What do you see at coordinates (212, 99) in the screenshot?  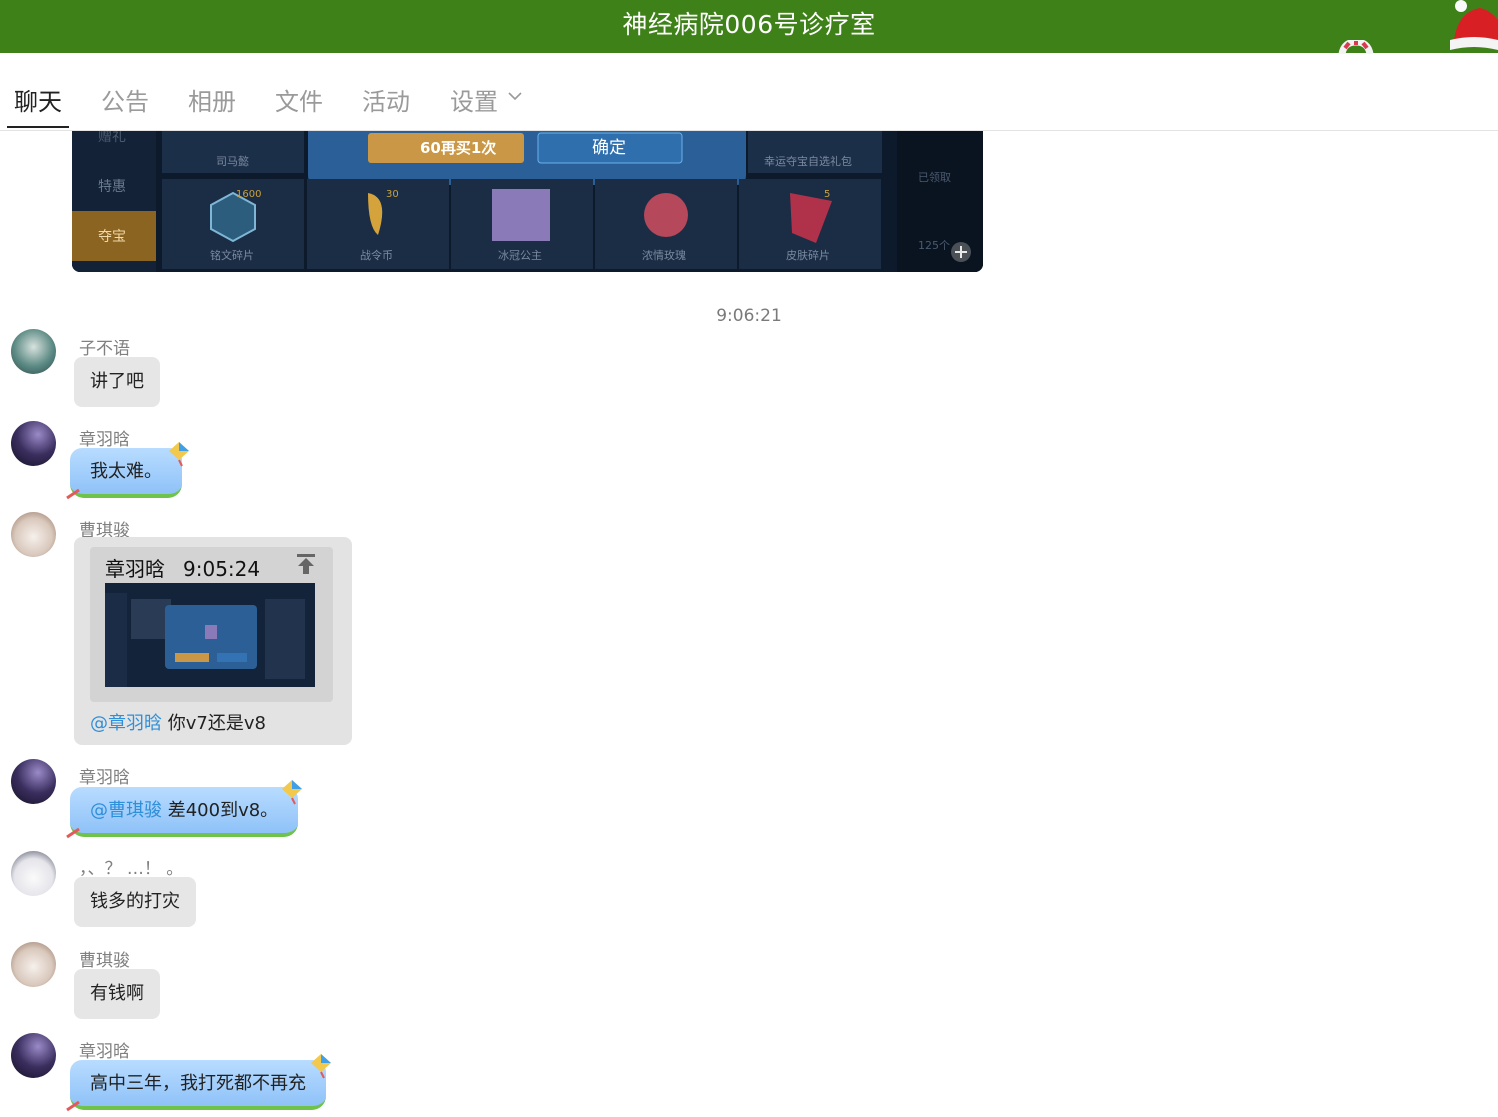 I see `tab-album: 相册` at bounding box center [212, 99].